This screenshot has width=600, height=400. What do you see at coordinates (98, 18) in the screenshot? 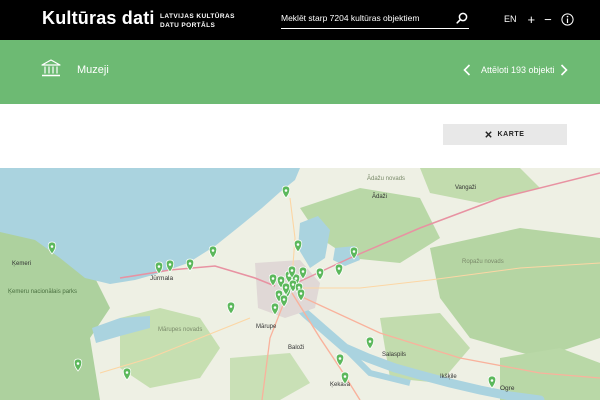
I see `site-logo: Kultūras dati` at bounding box center [98, 18].